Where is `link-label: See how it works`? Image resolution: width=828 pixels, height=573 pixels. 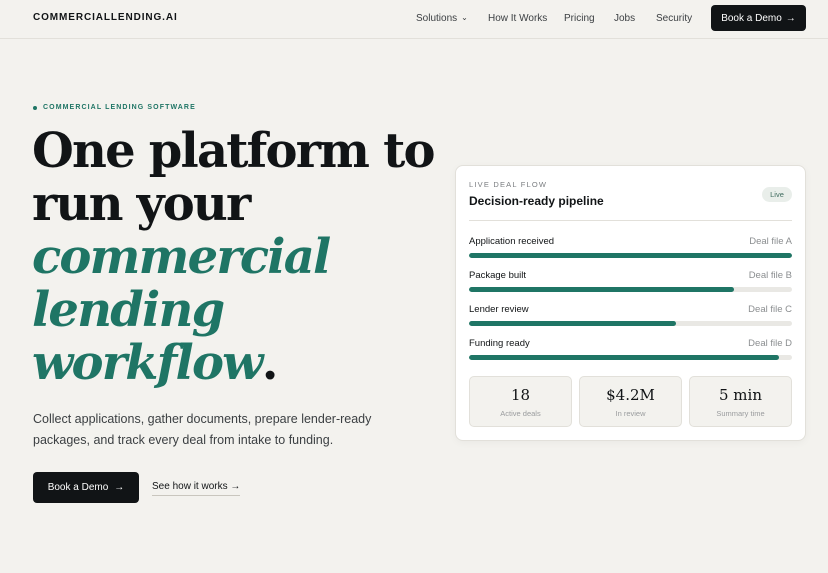 link-label: See how it works is located at coordinates (190, 486).